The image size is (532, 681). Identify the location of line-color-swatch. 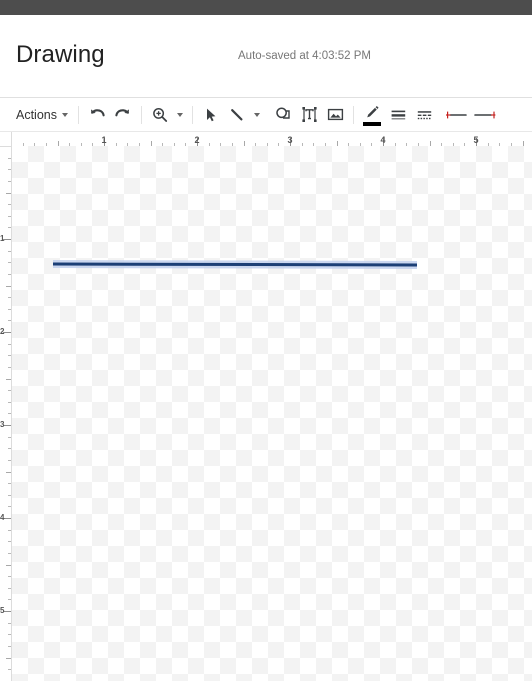
(372, 123).